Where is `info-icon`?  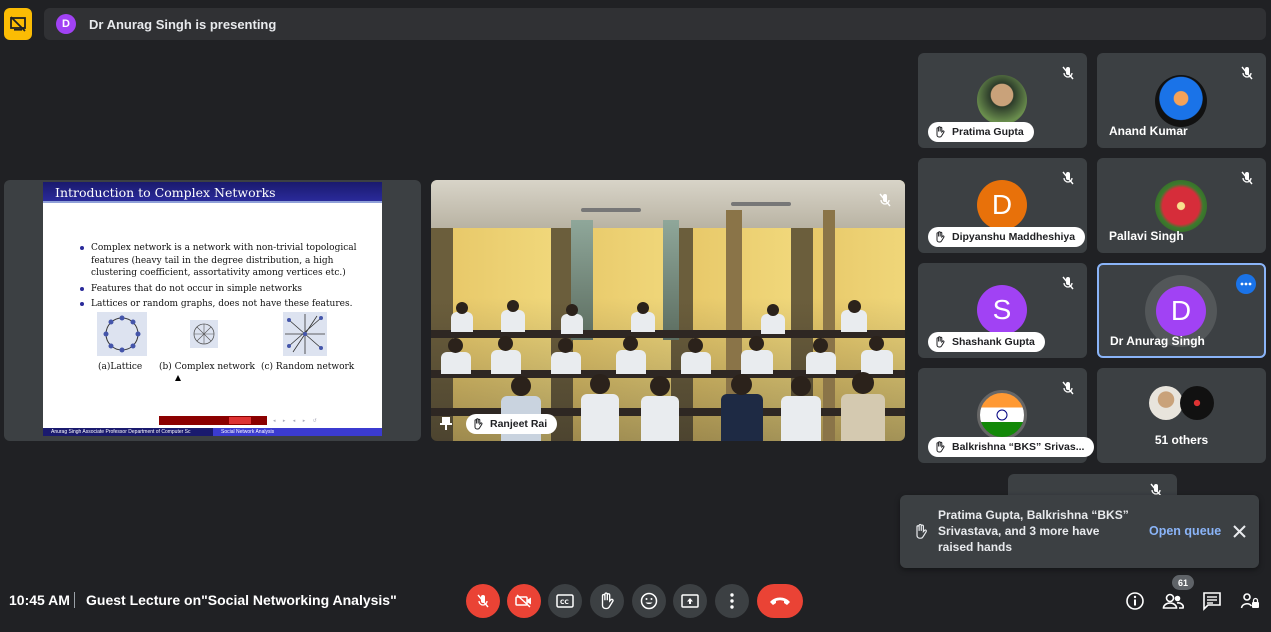
info-icon is located at coordinates (1135, 601).